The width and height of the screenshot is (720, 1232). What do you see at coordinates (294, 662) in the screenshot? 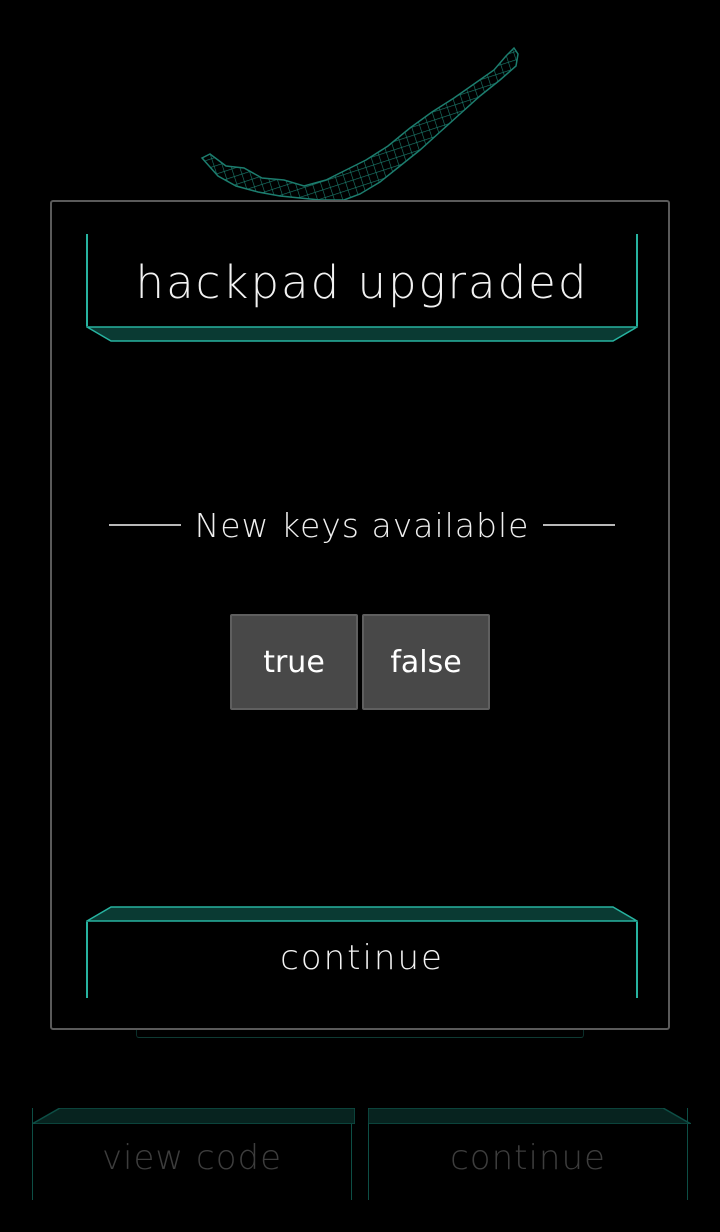
I see `key-true: true` at bounding box center [294, 662].